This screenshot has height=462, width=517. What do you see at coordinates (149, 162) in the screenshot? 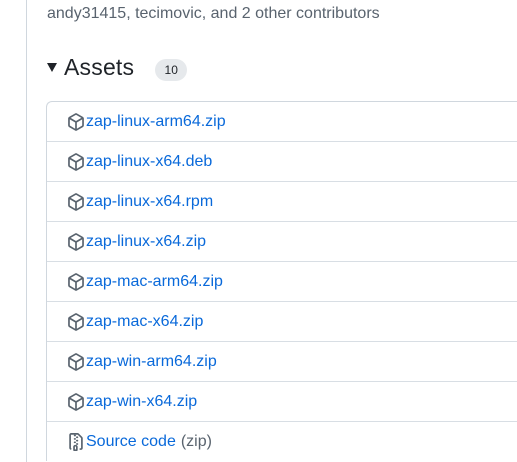
I see `asset-link: zap-linux-x64.deb` at bounding box center [149, 162].